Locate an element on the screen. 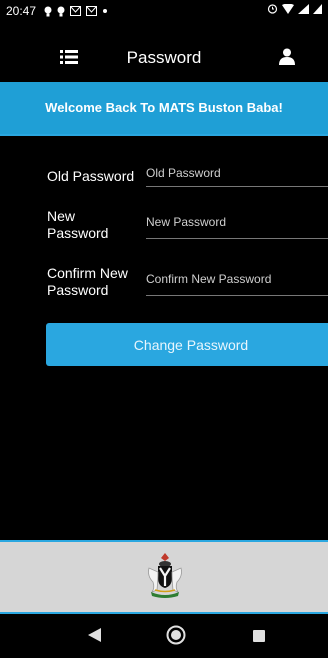  recents-square-icon is located at coordinates (259, 636).